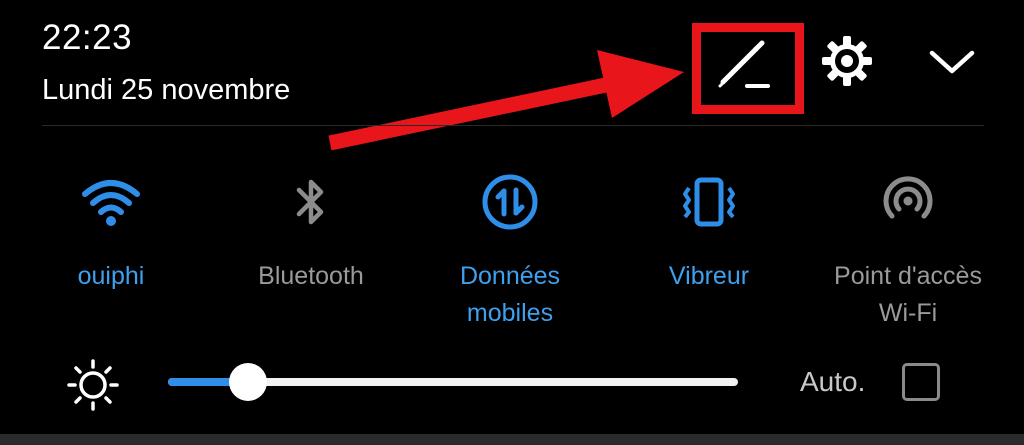  Describe the element at coordinates (709, 276) in the screenshot. I see `tile-vibrate-label: Vibreur` at that location.